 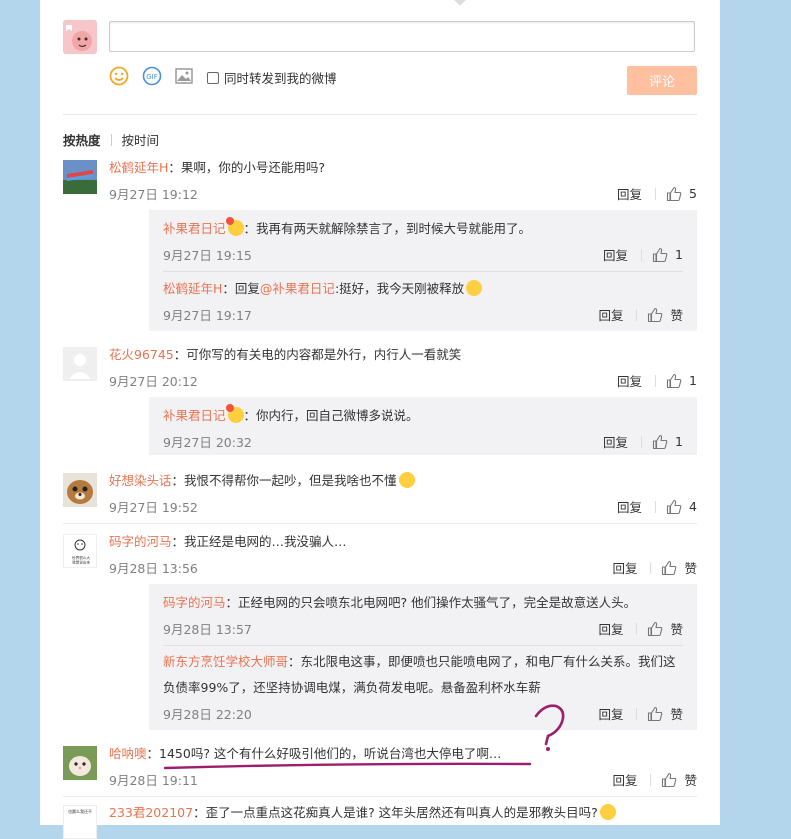 I want to click on comment-text: 花火96745：可你写的有关电的内容都是外行，内行人一看就笑, so click(x=285, y=354).